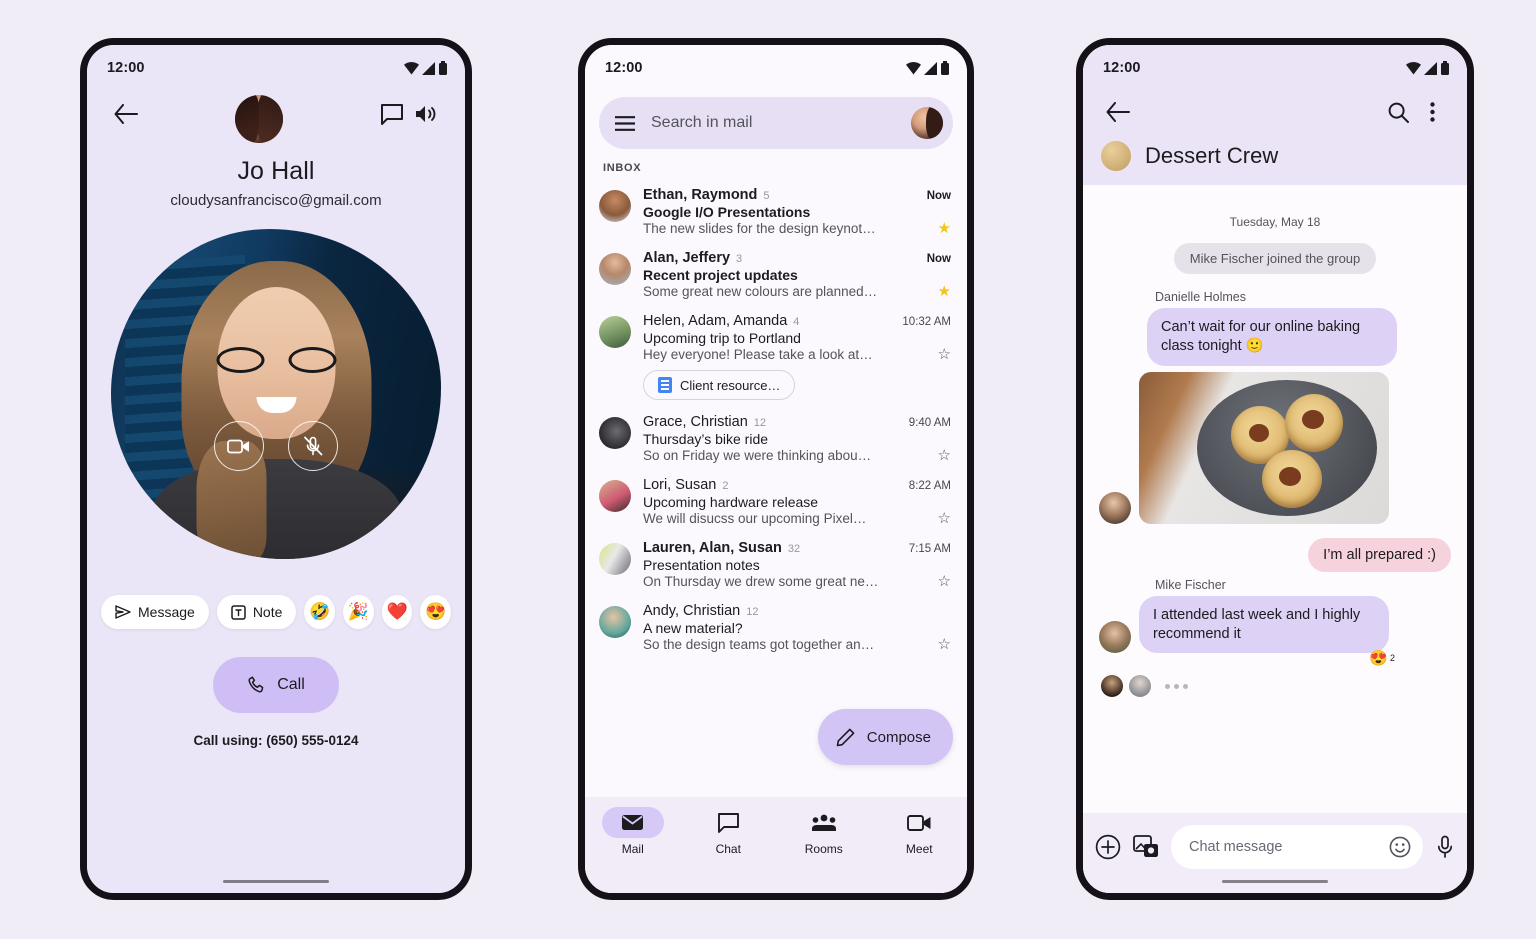 The image size is (1536, 939). I want to click on call-button: Call, so click(276, 685).